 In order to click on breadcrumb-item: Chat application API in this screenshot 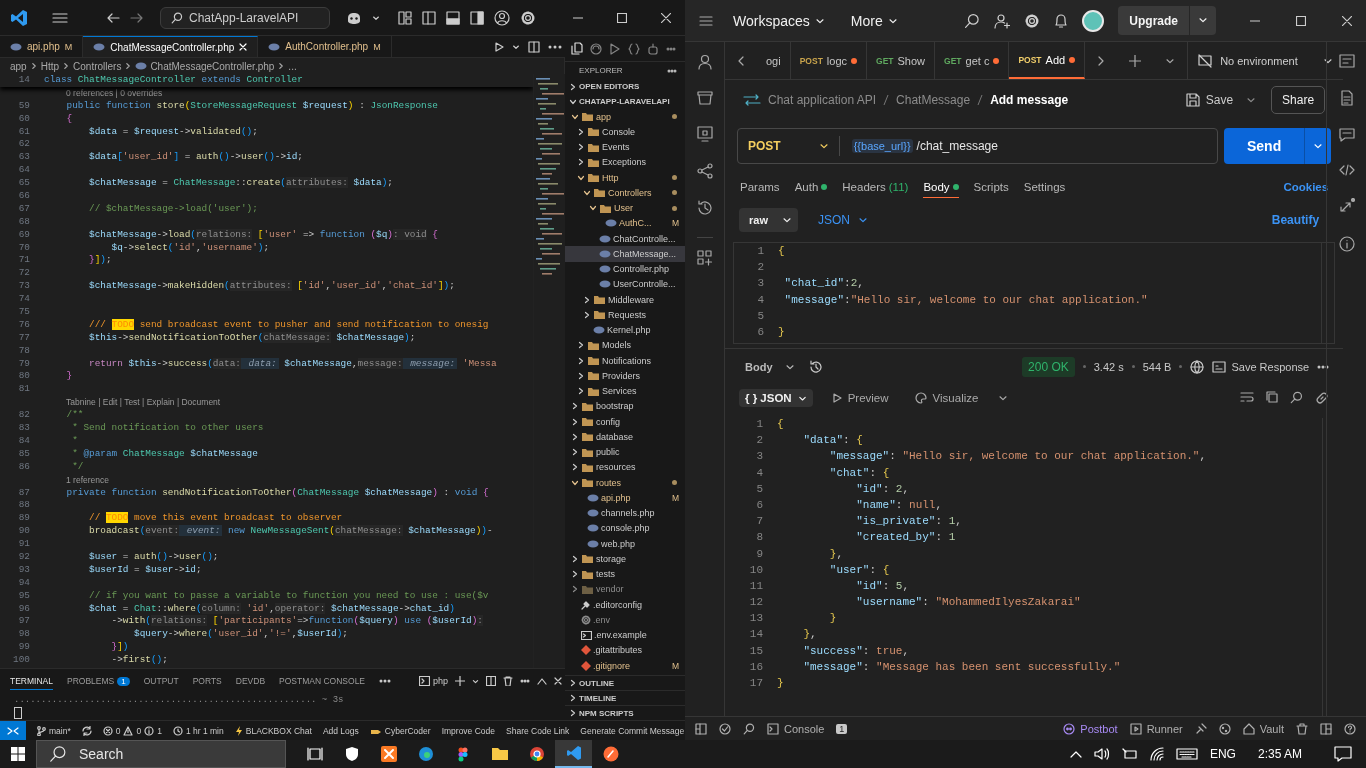, I will do `click(822, 100)`.